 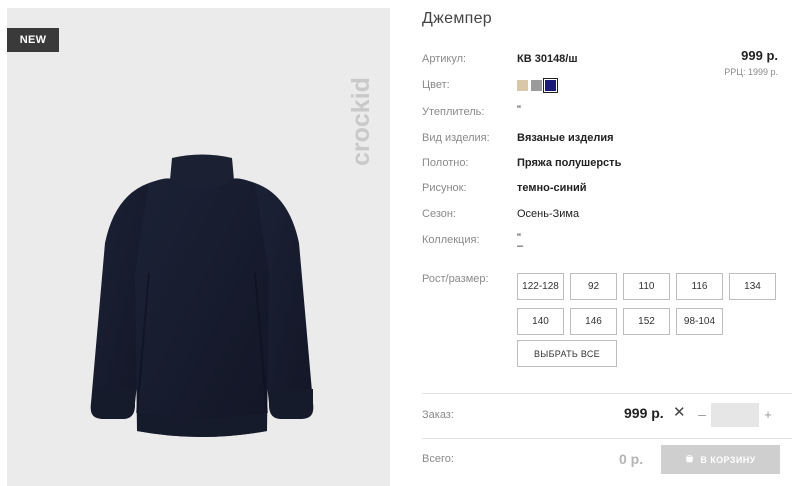 What do you see at coordinates (699, 286) in the screenshot?
I see `size-option: 116` at bounding box center [699, 286].